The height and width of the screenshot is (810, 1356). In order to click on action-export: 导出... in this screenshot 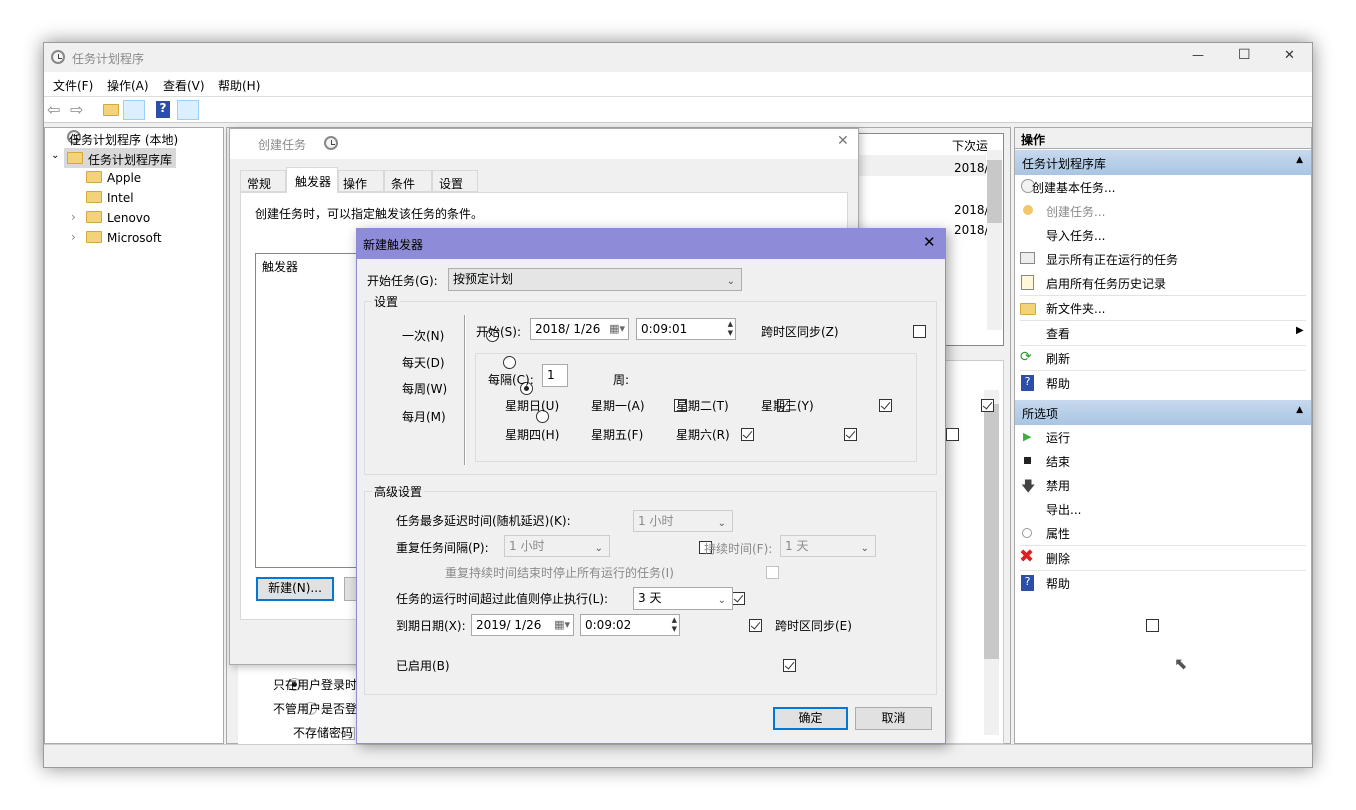, I will do `click(1063, 509)`.